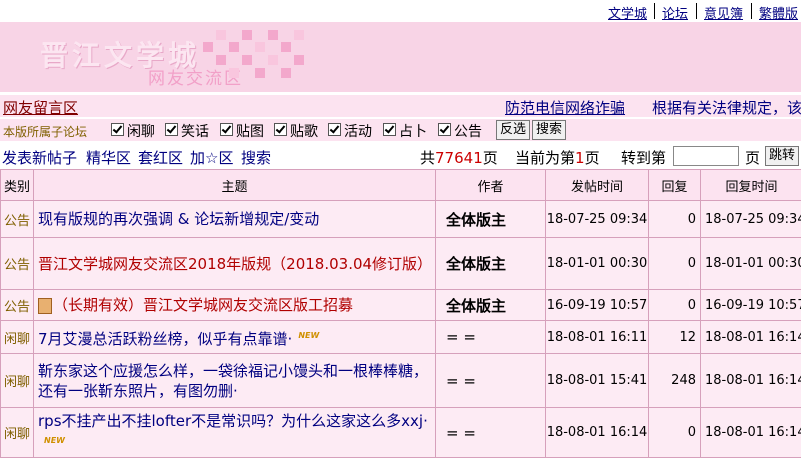  I want to click on search-link: 搜索, so click(256, 157).